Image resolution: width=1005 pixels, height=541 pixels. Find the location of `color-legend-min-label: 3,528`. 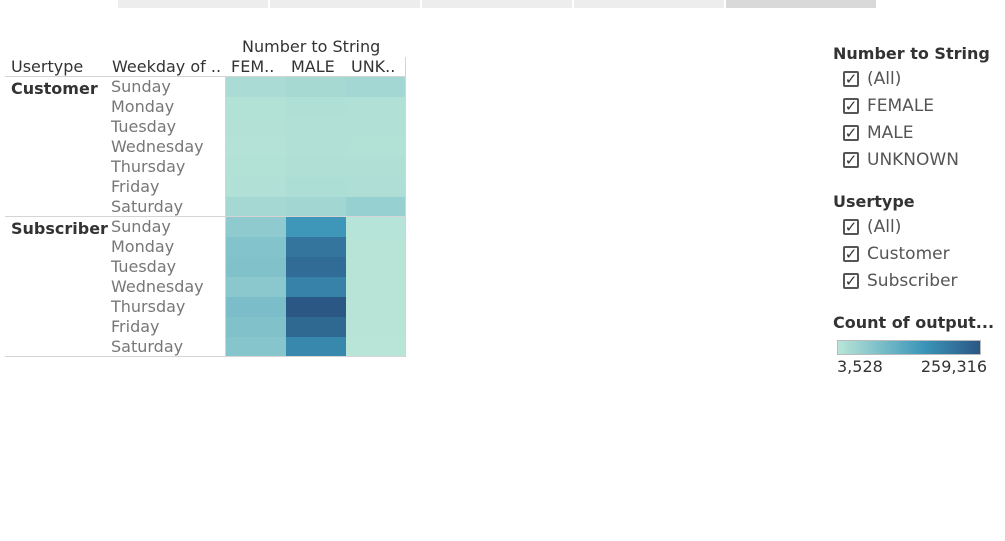

color-legend-min-label: 3,528 is located at coordinates (860, 366).